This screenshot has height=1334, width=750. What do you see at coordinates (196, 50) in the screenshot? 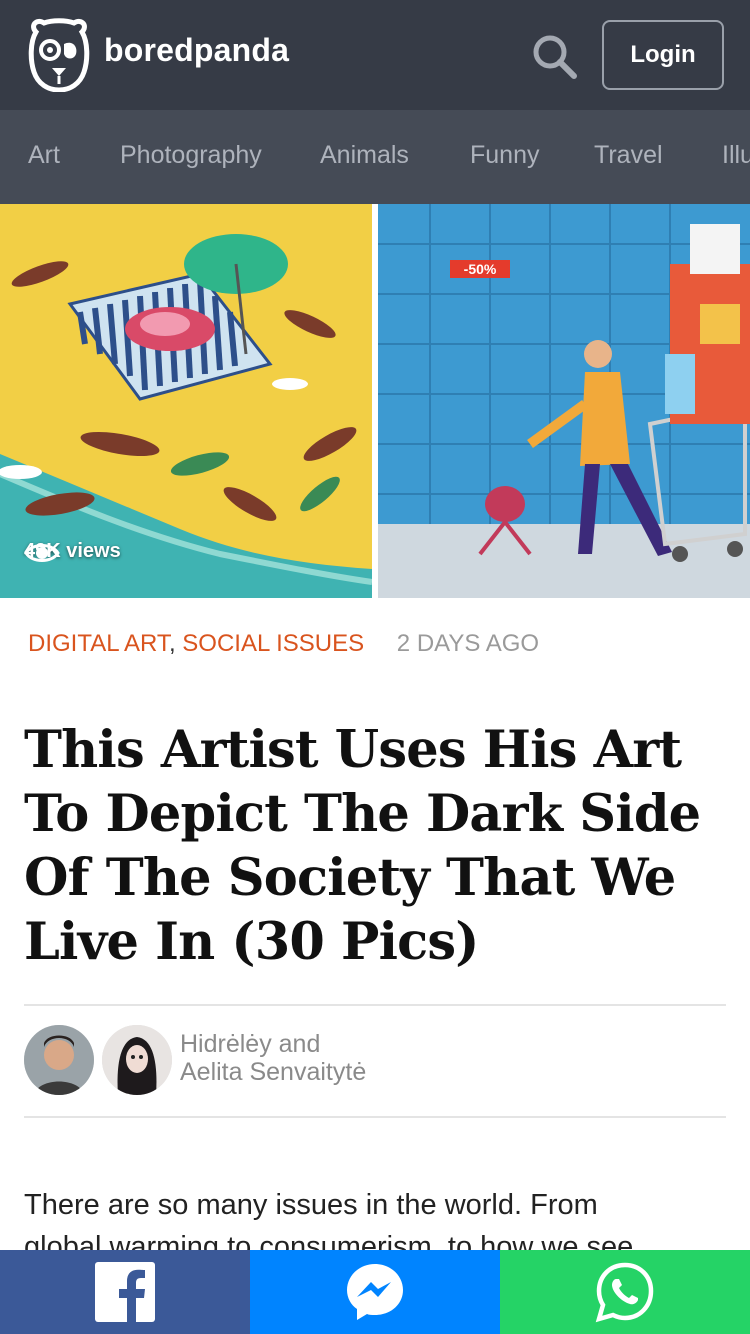
I see `brand-name: boredpanda` at bounding box center [196, 50].